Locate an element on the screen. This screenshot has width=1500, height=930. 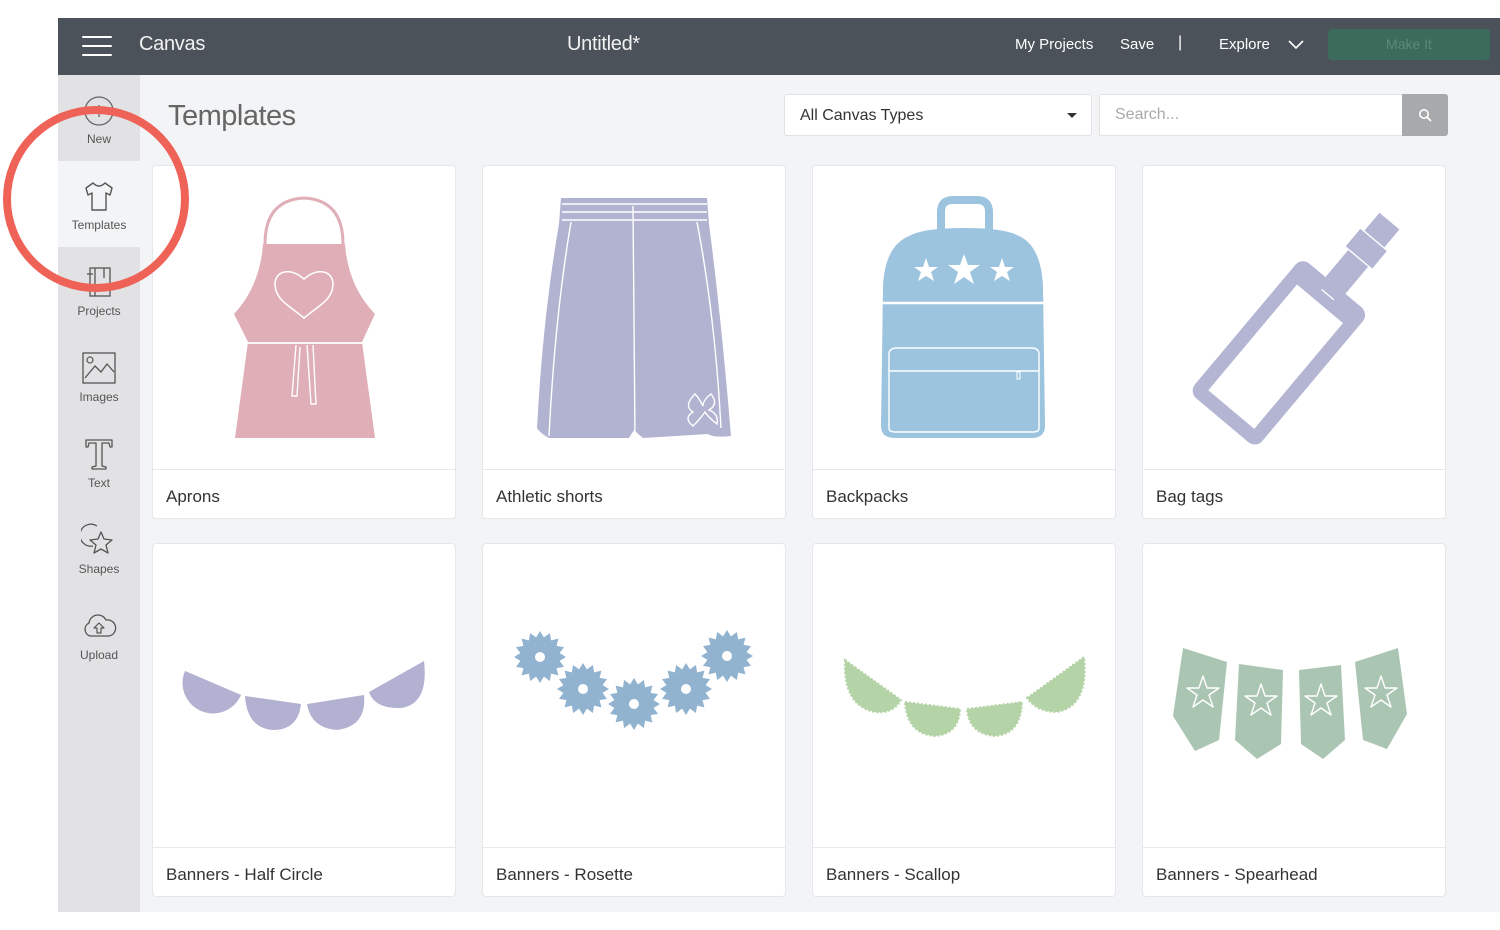
template-card-banners-rosette: Banners - Rosette is located at coordinates (634, 720).